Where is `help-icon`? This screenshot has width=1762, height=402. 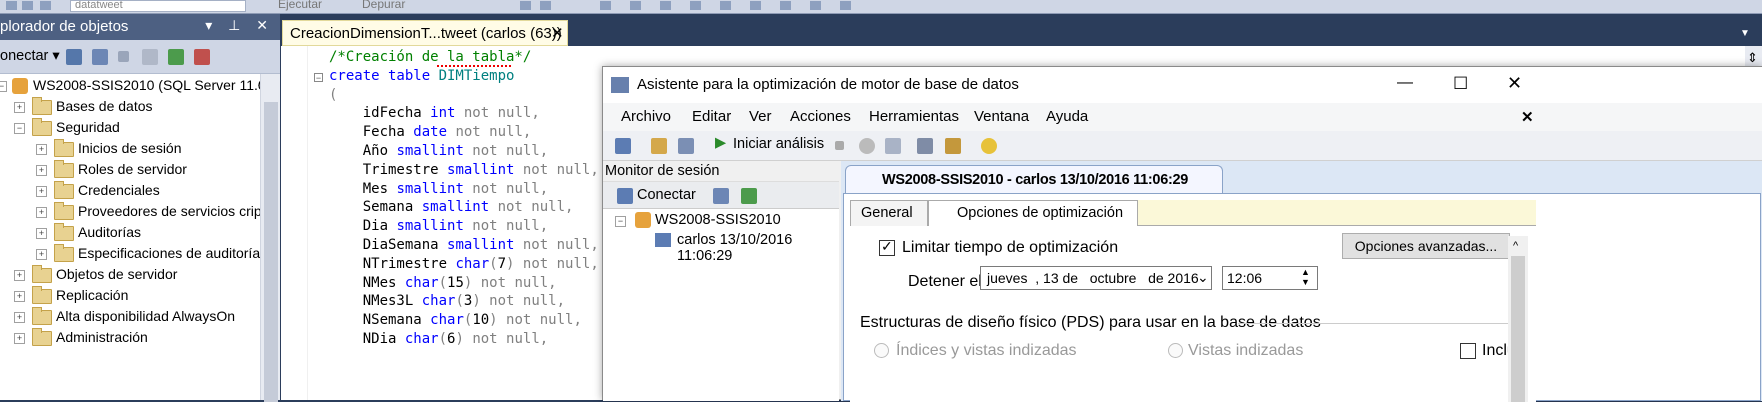 help-icon is located at coordinates (989, 146).